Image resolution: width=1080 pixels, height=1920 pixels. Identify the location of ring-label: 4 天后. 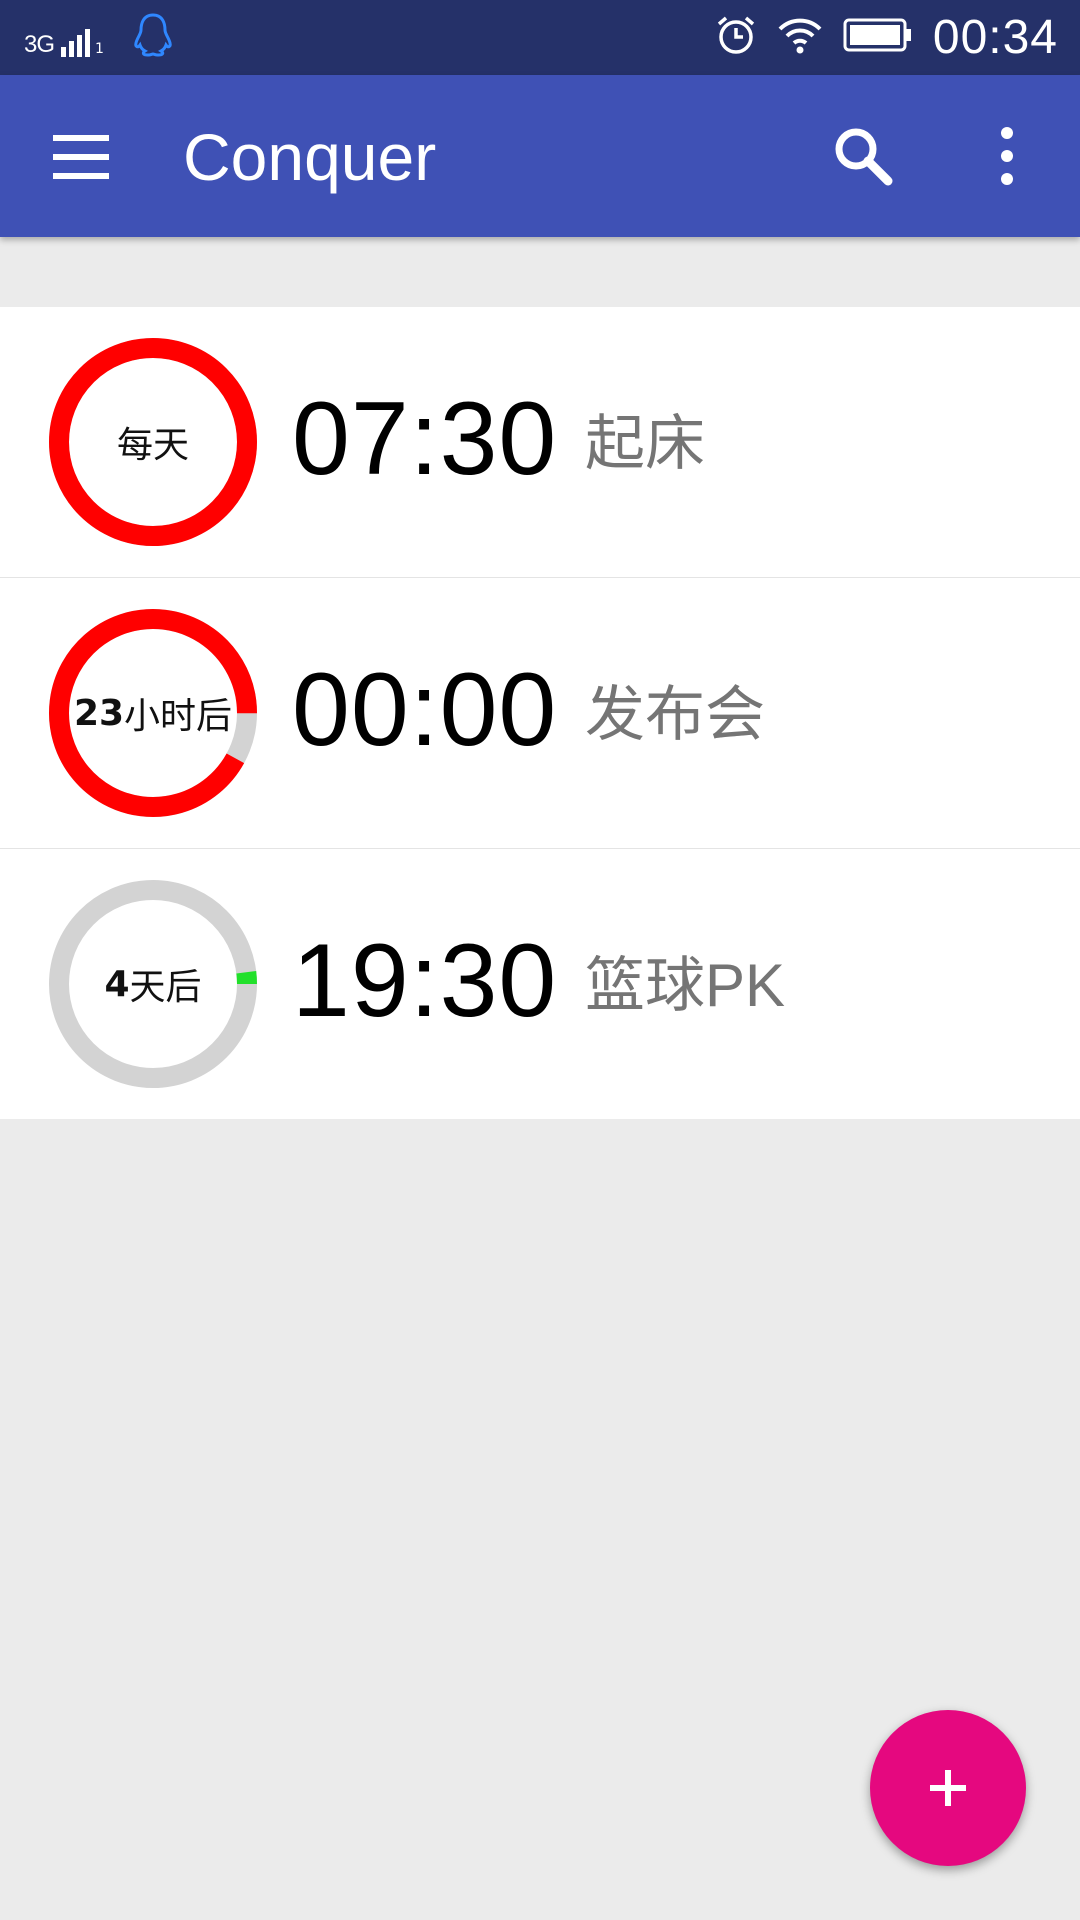
(153, 984).